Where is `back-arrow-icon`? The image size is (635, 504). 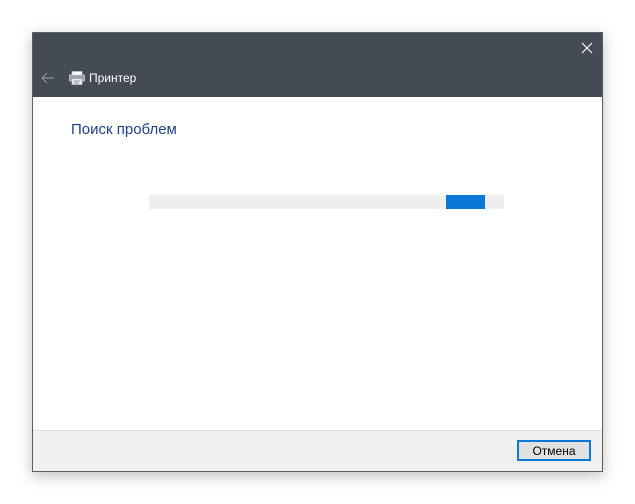
back-arrow-icon is located at coordinates (48, 78).